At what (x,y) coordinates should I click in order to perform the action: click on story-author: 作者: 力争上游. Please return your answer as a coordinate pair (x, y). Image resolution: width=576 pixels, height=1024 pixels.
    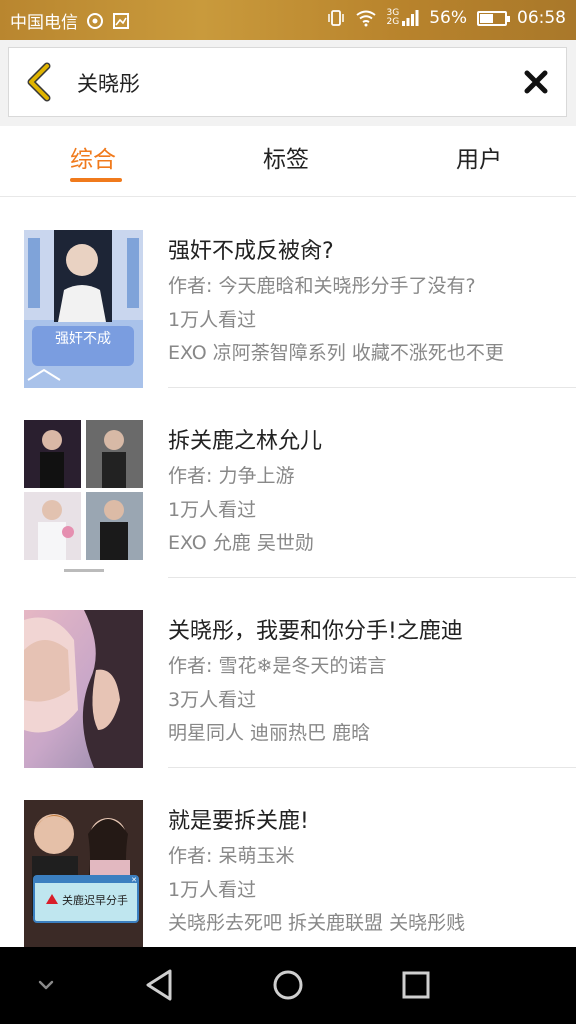
    Looking at the image, I should click on (231, 476).